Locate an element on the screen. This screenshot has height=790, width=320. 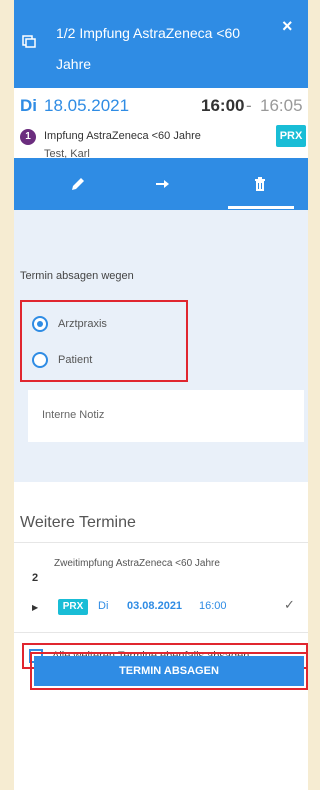
arrow-right-icon is located at coordinates (162, 184).